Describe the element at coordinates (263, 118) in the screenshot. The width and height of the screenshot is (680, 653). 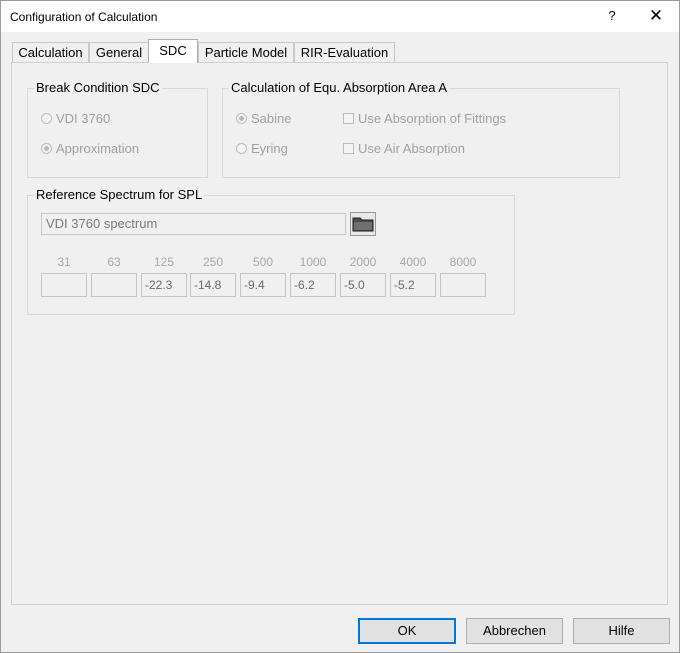
I see `radio-sabine: Sabine` at that location.